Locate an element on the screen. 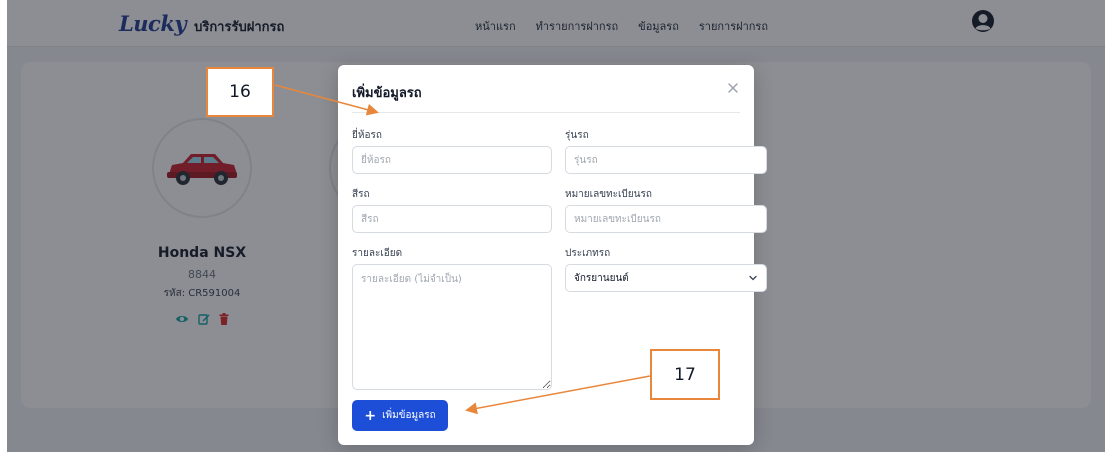 The width and height of the screenshot is (1112, 452). plus-icon: + is located at coordinates (370, 415).